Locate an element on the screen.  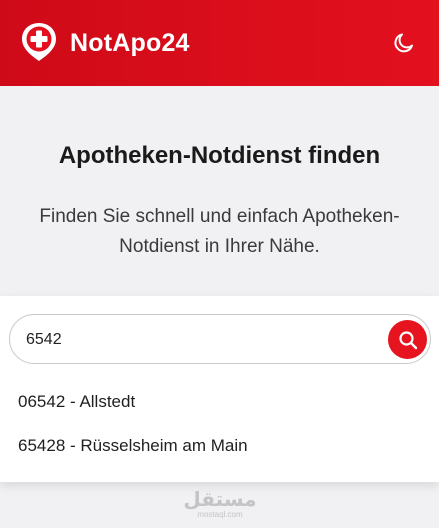
moon-icon is located at coordinates (403, 43).